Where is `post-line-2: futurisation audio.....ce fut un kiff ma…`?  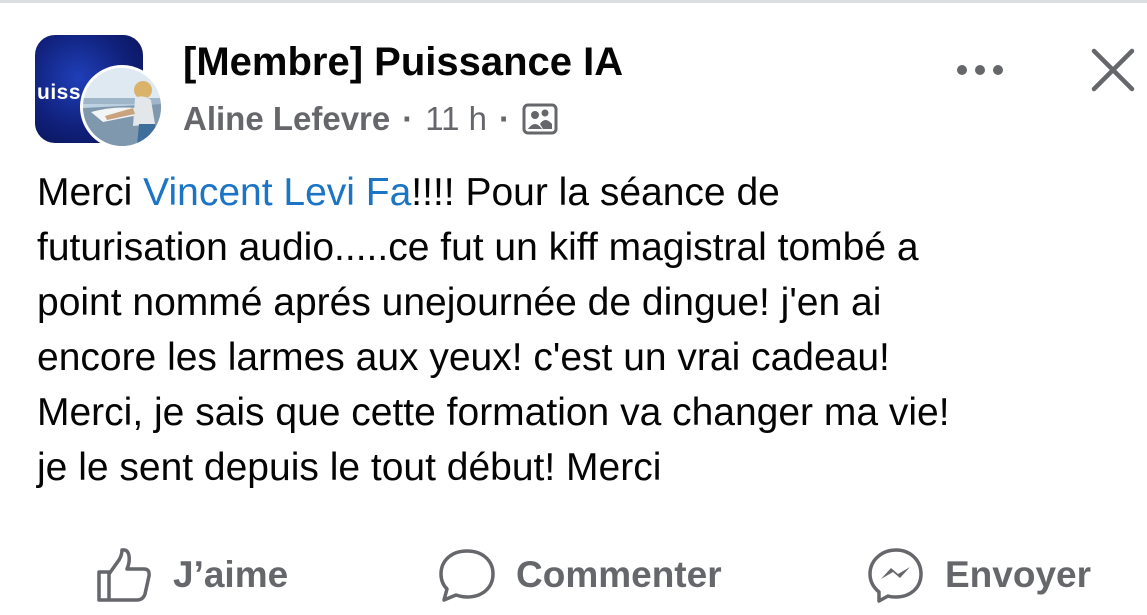
post-line-2: futurisation audio.....ce fut un kiff ma… is located at coordinates (478, 247).